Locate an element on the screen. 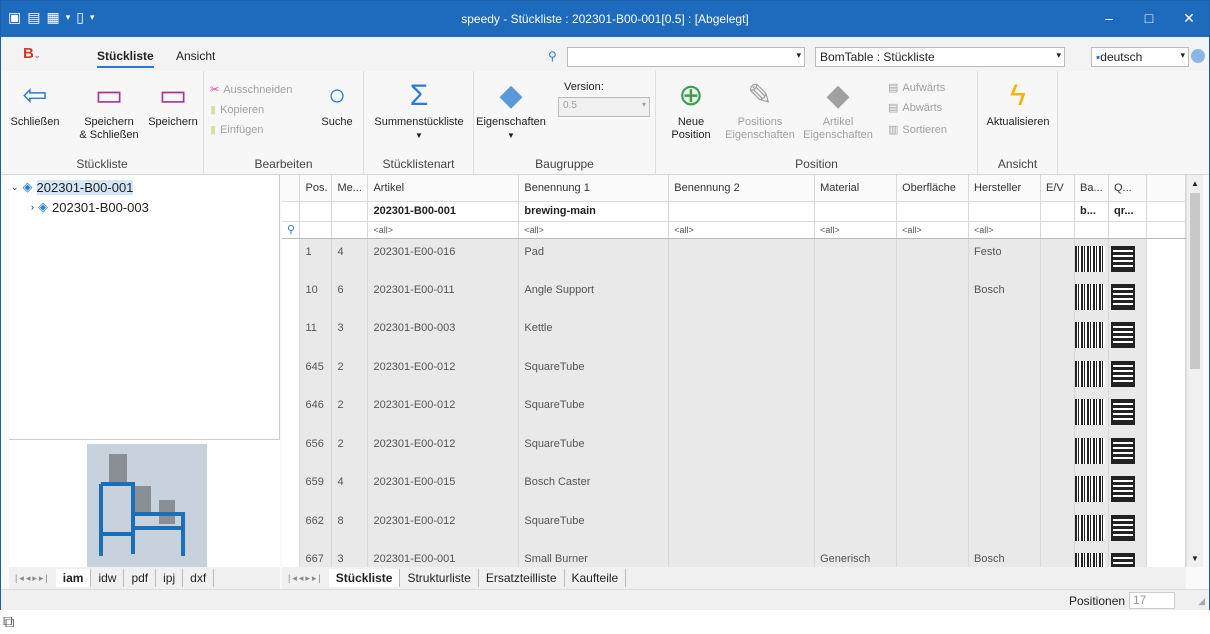 The image size is (1210, 634). table-row: 646 2 202301-E00-012 SquareTube is located at coordinates (734, 411).